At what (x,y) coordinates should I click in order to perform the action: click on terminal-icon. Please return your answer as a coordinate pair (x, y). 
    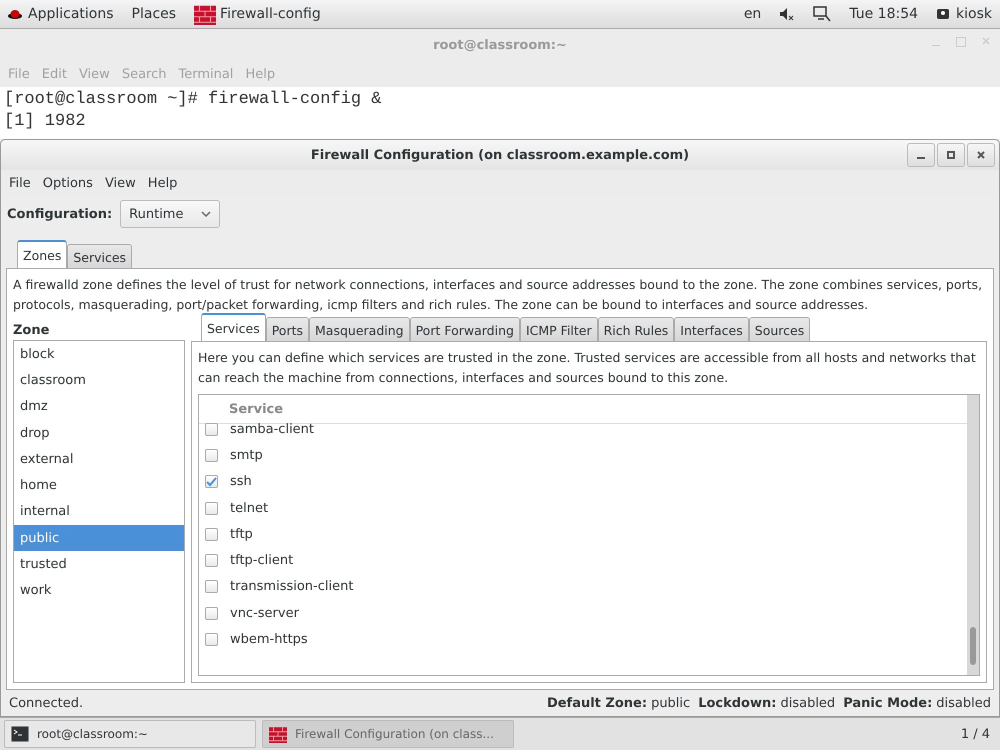
    Looking at the image, I should click on (20, 734).